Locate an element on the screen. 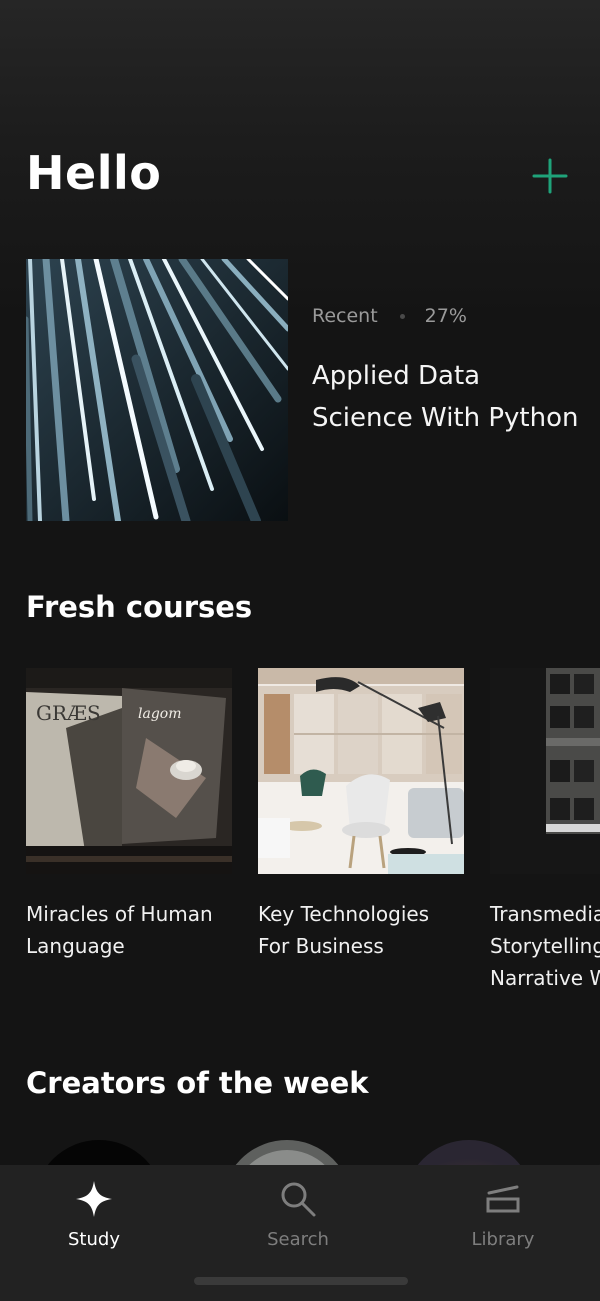 Image resolution: width=600 pixels, height=1301 pixels. recent-course-thumbnail is located at coordinates (157, 390).